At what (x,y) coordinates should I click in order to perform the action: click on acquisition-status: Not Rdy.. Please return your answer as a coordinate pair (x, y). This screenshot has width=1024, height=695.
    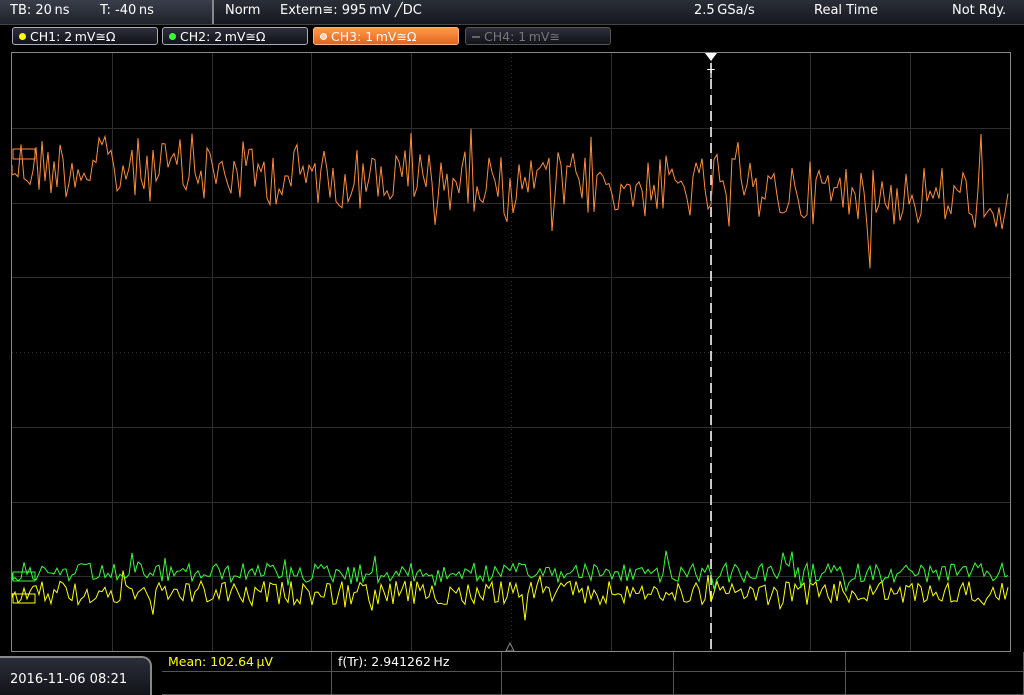
    Looking at the image, I should click on (979, 10).